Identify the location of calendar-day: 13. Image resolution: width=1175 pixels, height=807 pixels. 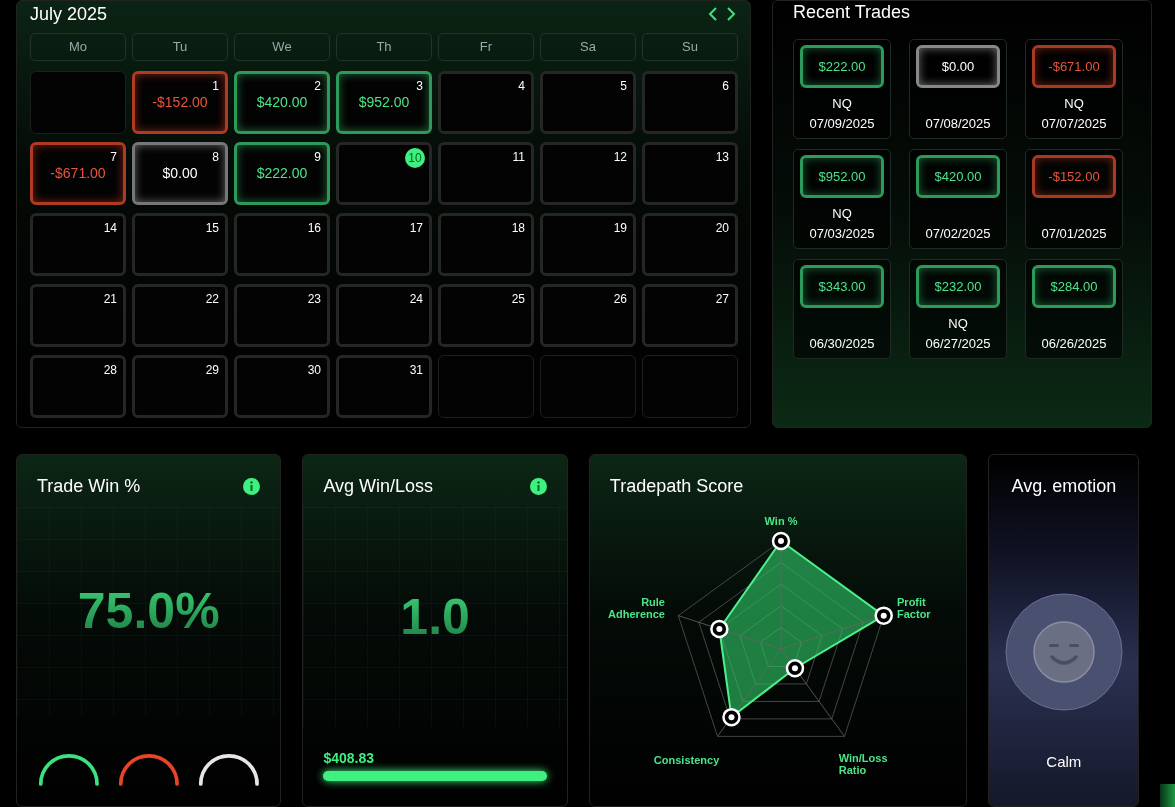
(690, 173).